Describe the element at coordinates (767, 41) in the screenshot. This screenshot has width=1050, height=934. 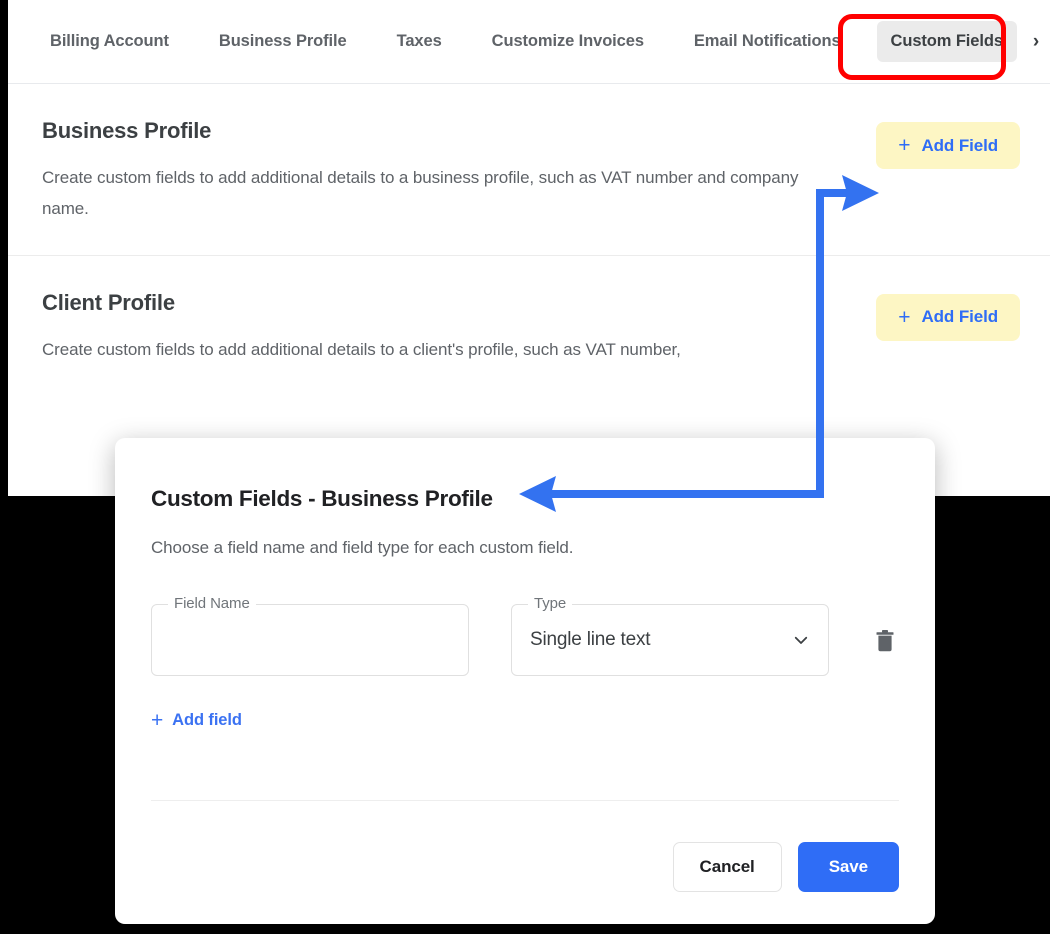
I see `tab-email-notifications: Email Notifications` at that location.